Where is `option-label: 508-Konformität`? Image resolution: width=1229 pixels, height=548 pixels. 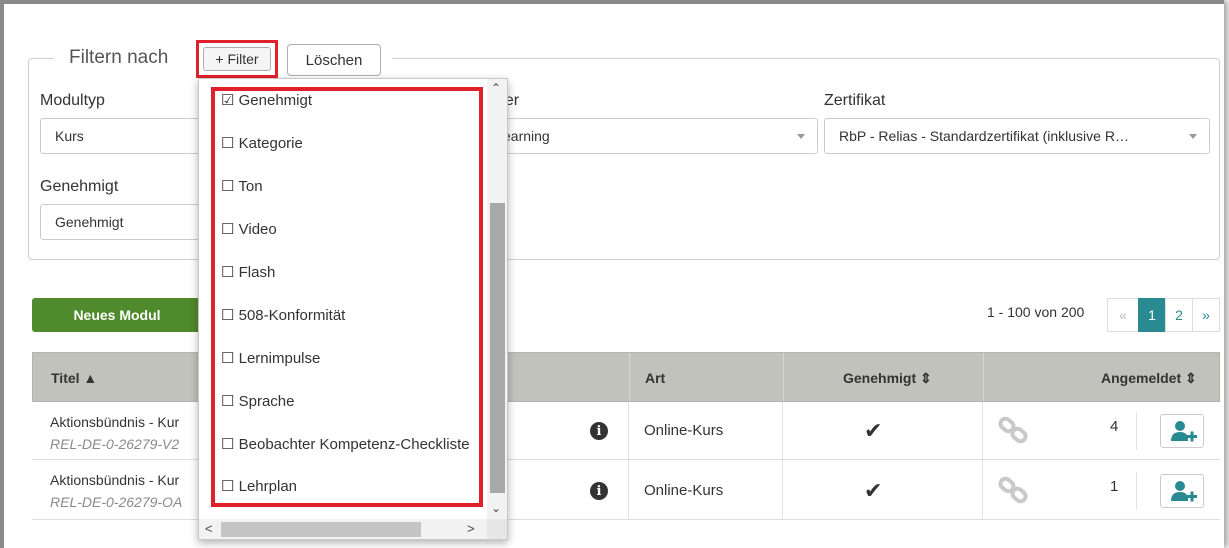 option-label: 508-Konformität is located at coordinates (292, 315).